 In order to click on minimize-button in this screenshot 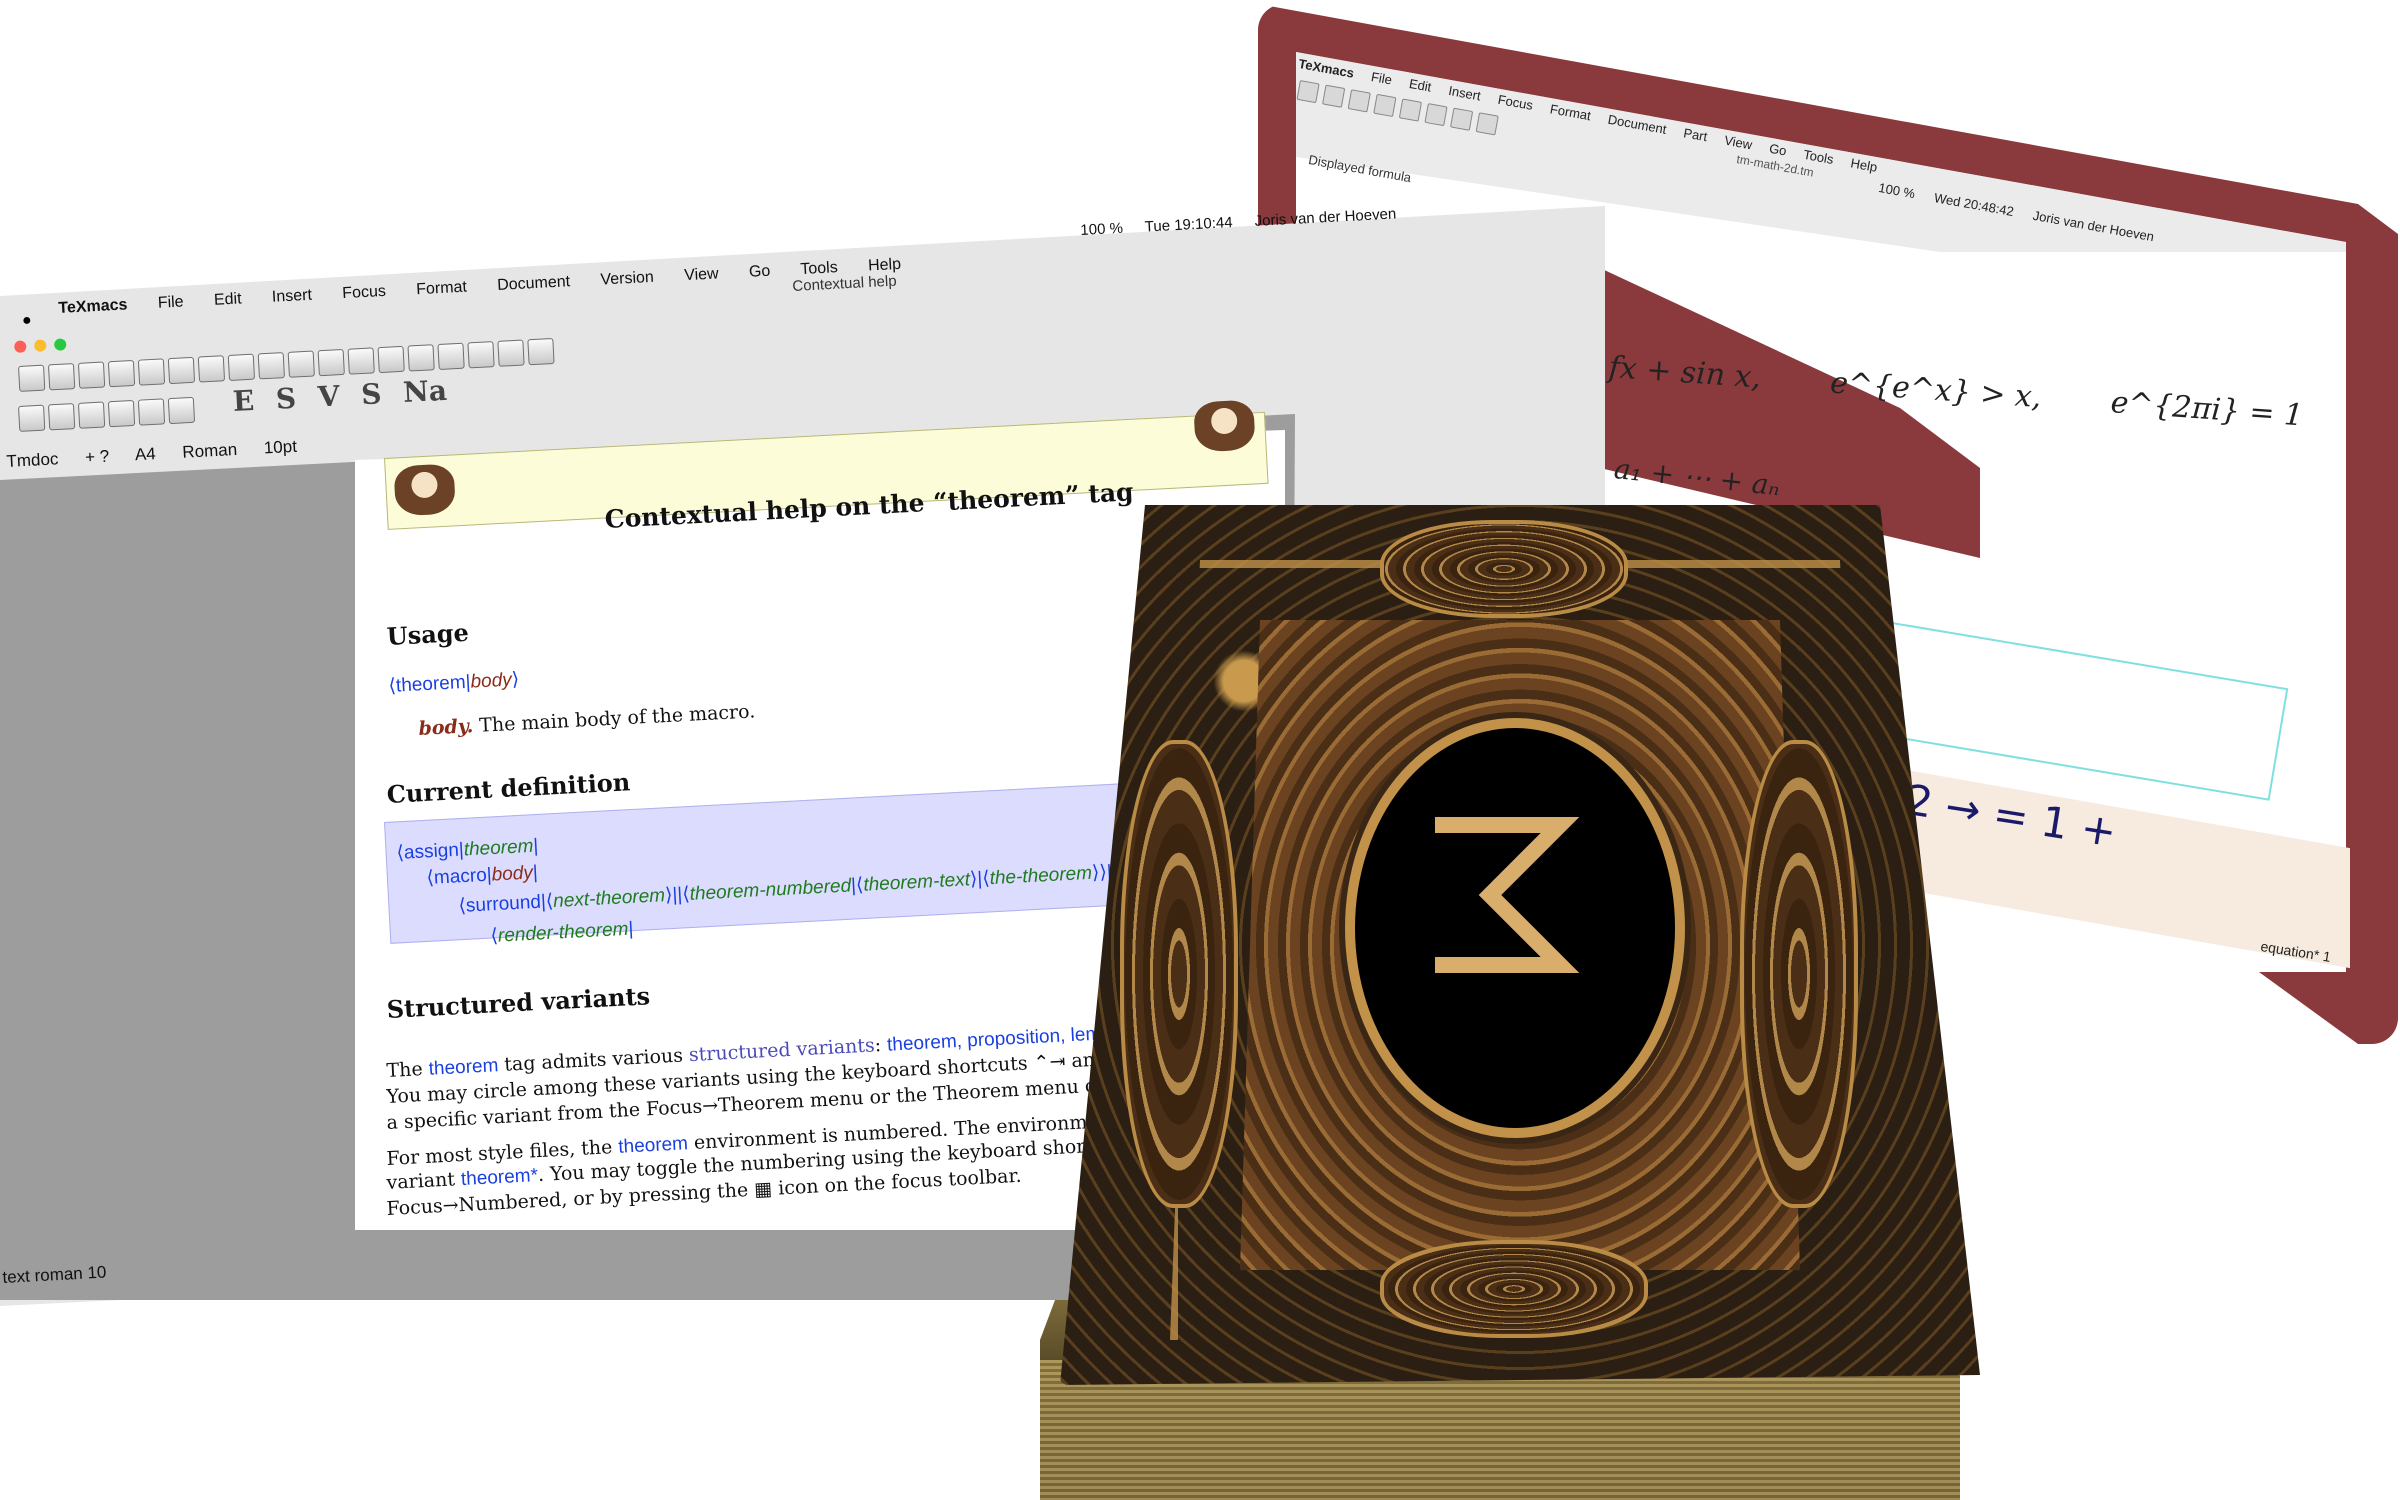, I will do `click(40, 345)`.